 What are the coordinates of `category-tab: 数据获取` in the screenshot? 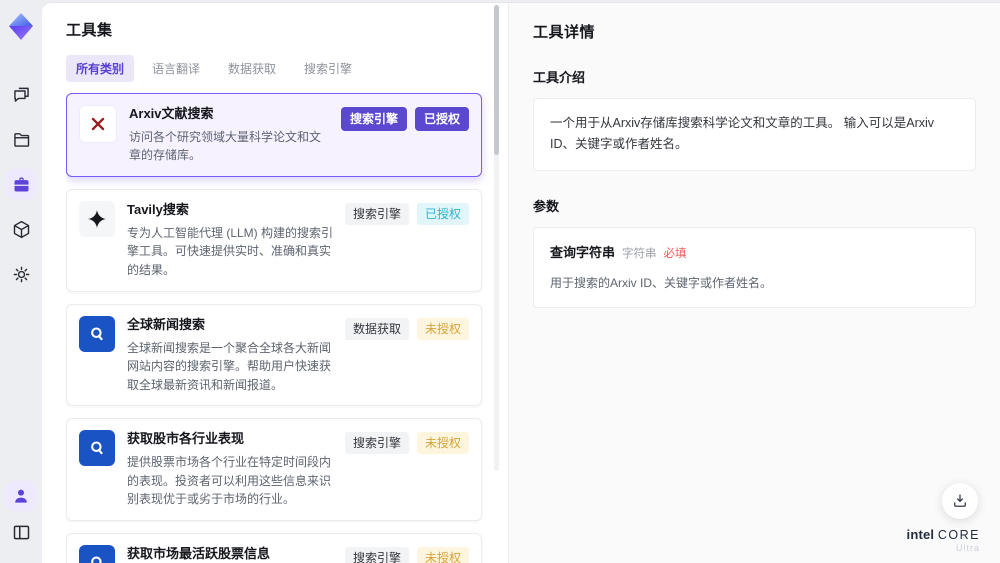 It's located at (252, 68).